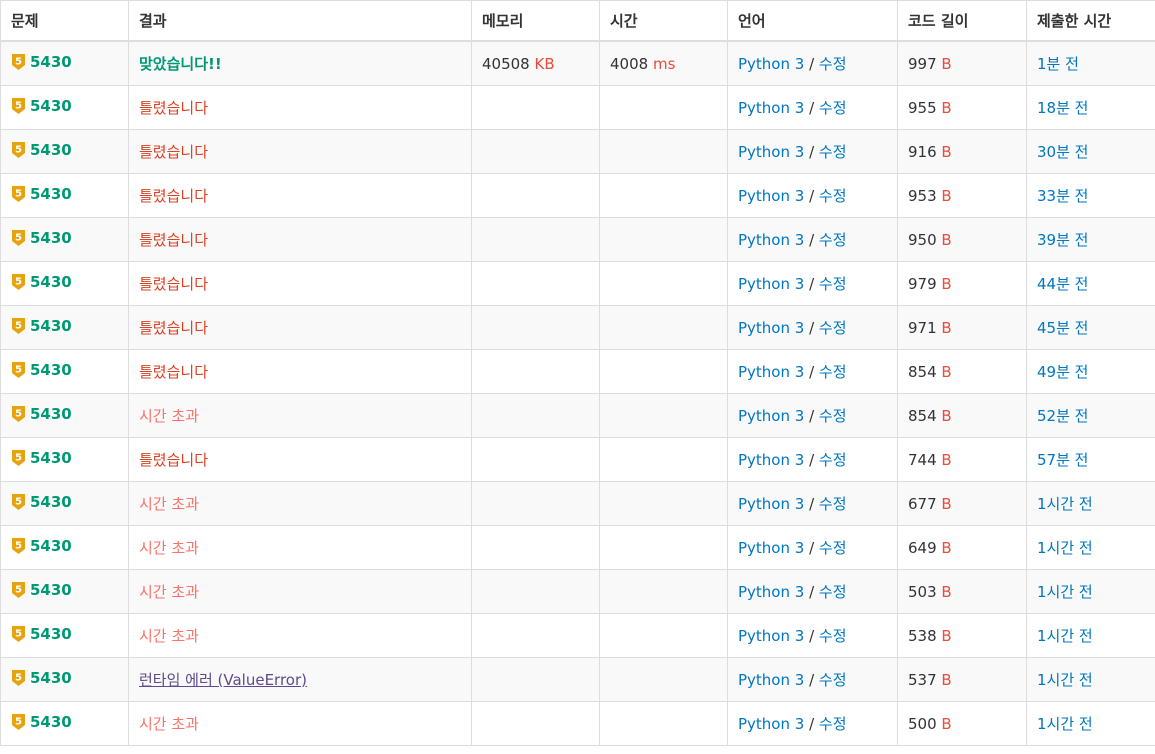 This screenshot has height=754, width=1155. Describe the element at coordinates (922, 327) in the screenshot. I see `code-length-value: 971` at that location.